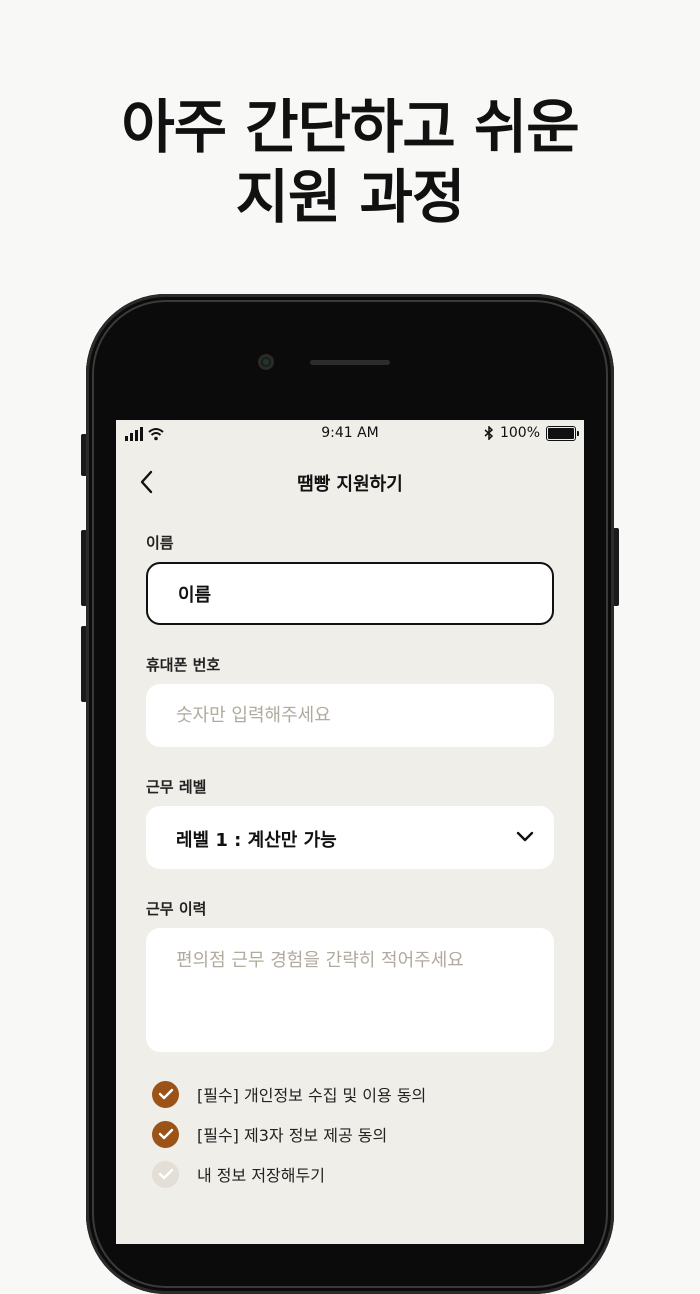 This screenshot has width=700, height=1294. What do you see at coordinates (350, 362) in the screenshot?
I see `earpiece-speaker` at bounding box center [350, 362].